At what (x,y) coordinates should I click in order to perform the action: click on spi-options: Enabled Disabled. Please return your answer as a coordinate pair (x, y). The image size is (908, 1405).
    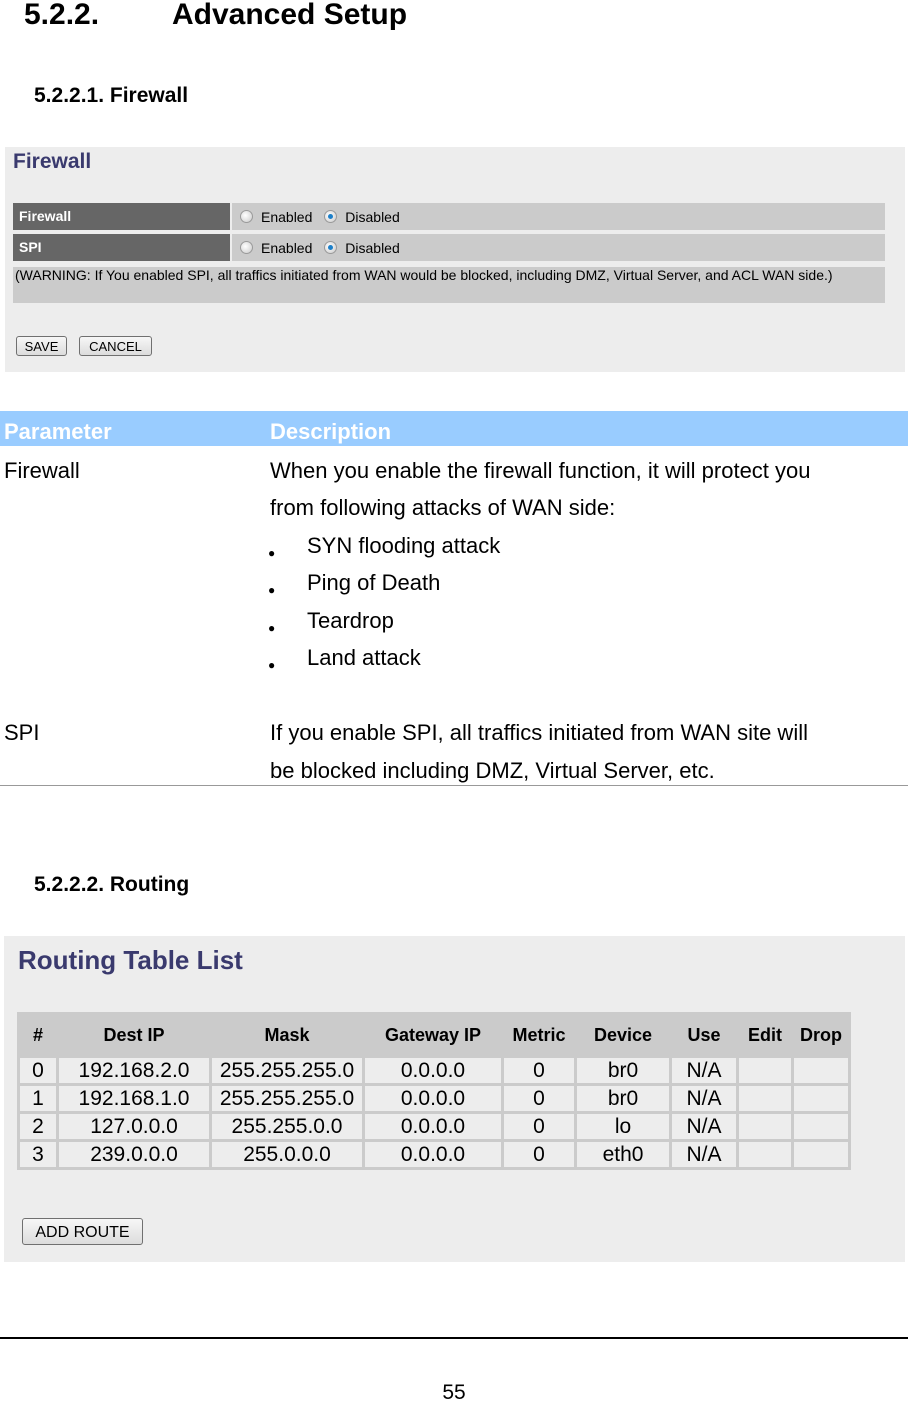
    Looking at the image, I should click on (558, 247).